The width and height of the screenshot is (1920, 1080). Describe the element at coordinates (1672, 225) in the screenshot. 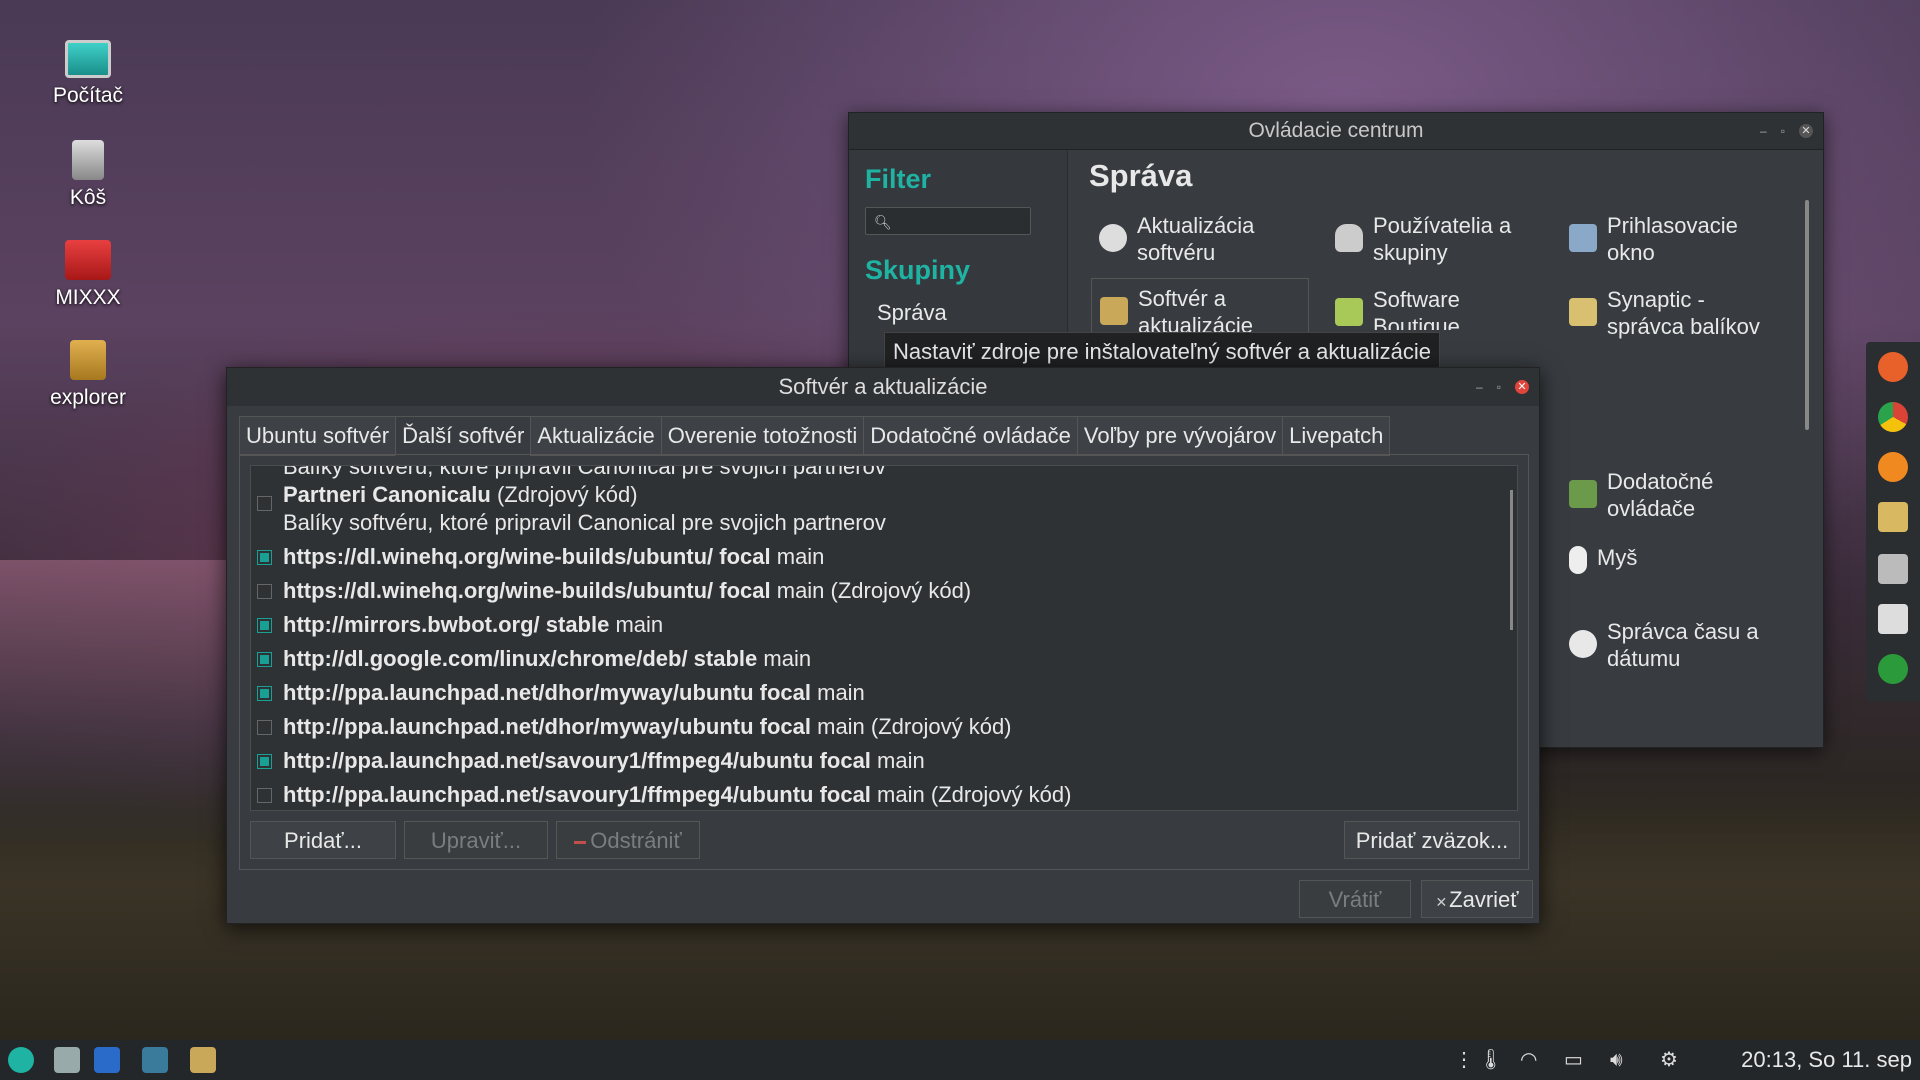

I see `item-label: Prihlasovacie` at that location.